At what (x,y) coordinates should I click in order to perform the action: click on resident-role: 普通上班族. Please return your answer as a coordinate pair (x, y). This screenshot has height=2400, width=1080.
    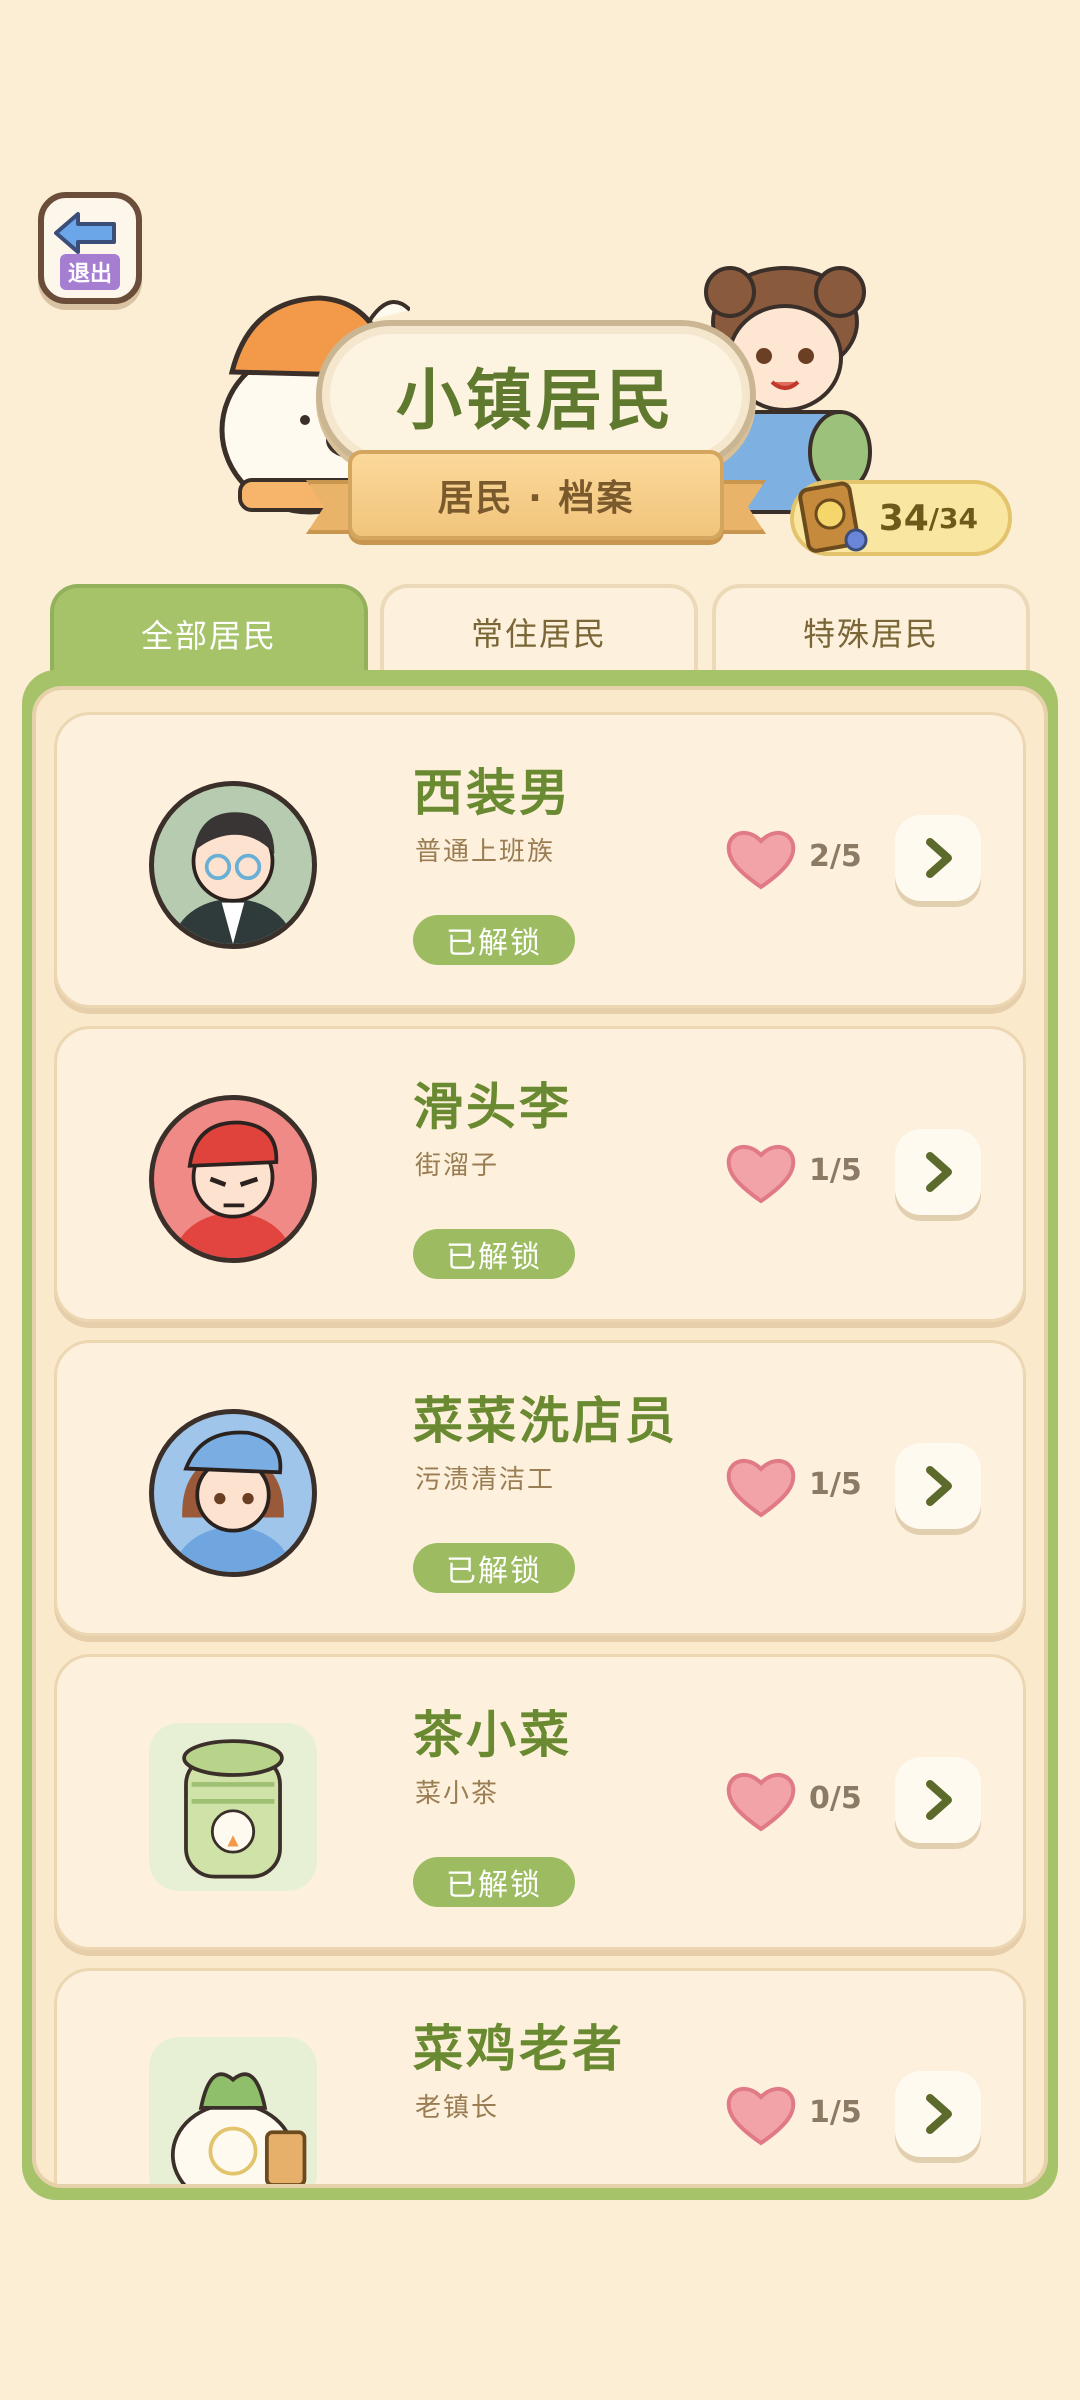
    Looking at the image, I should click on (485, 852).